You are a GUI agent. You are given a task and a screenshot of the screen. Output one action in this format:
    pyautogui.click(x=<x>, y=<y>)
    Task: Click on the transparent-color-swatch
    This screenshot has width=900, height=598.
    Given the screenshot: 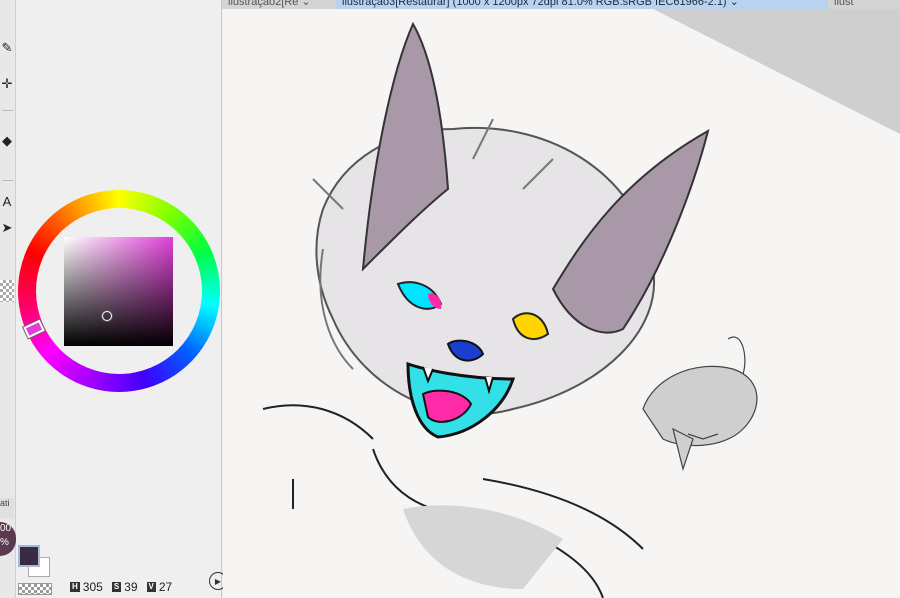 What is the action you would take?
    pyautogui.click(x=35, y=589)
    